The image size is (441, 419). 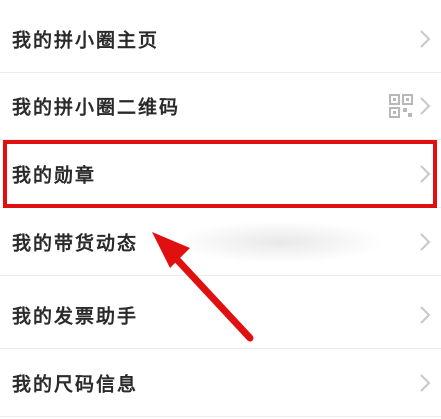 What do you see at coordinates (75, 384) in the screenshot?
I see `menu-item-label: 我的尺码信息` at bounding box center [75, 384].